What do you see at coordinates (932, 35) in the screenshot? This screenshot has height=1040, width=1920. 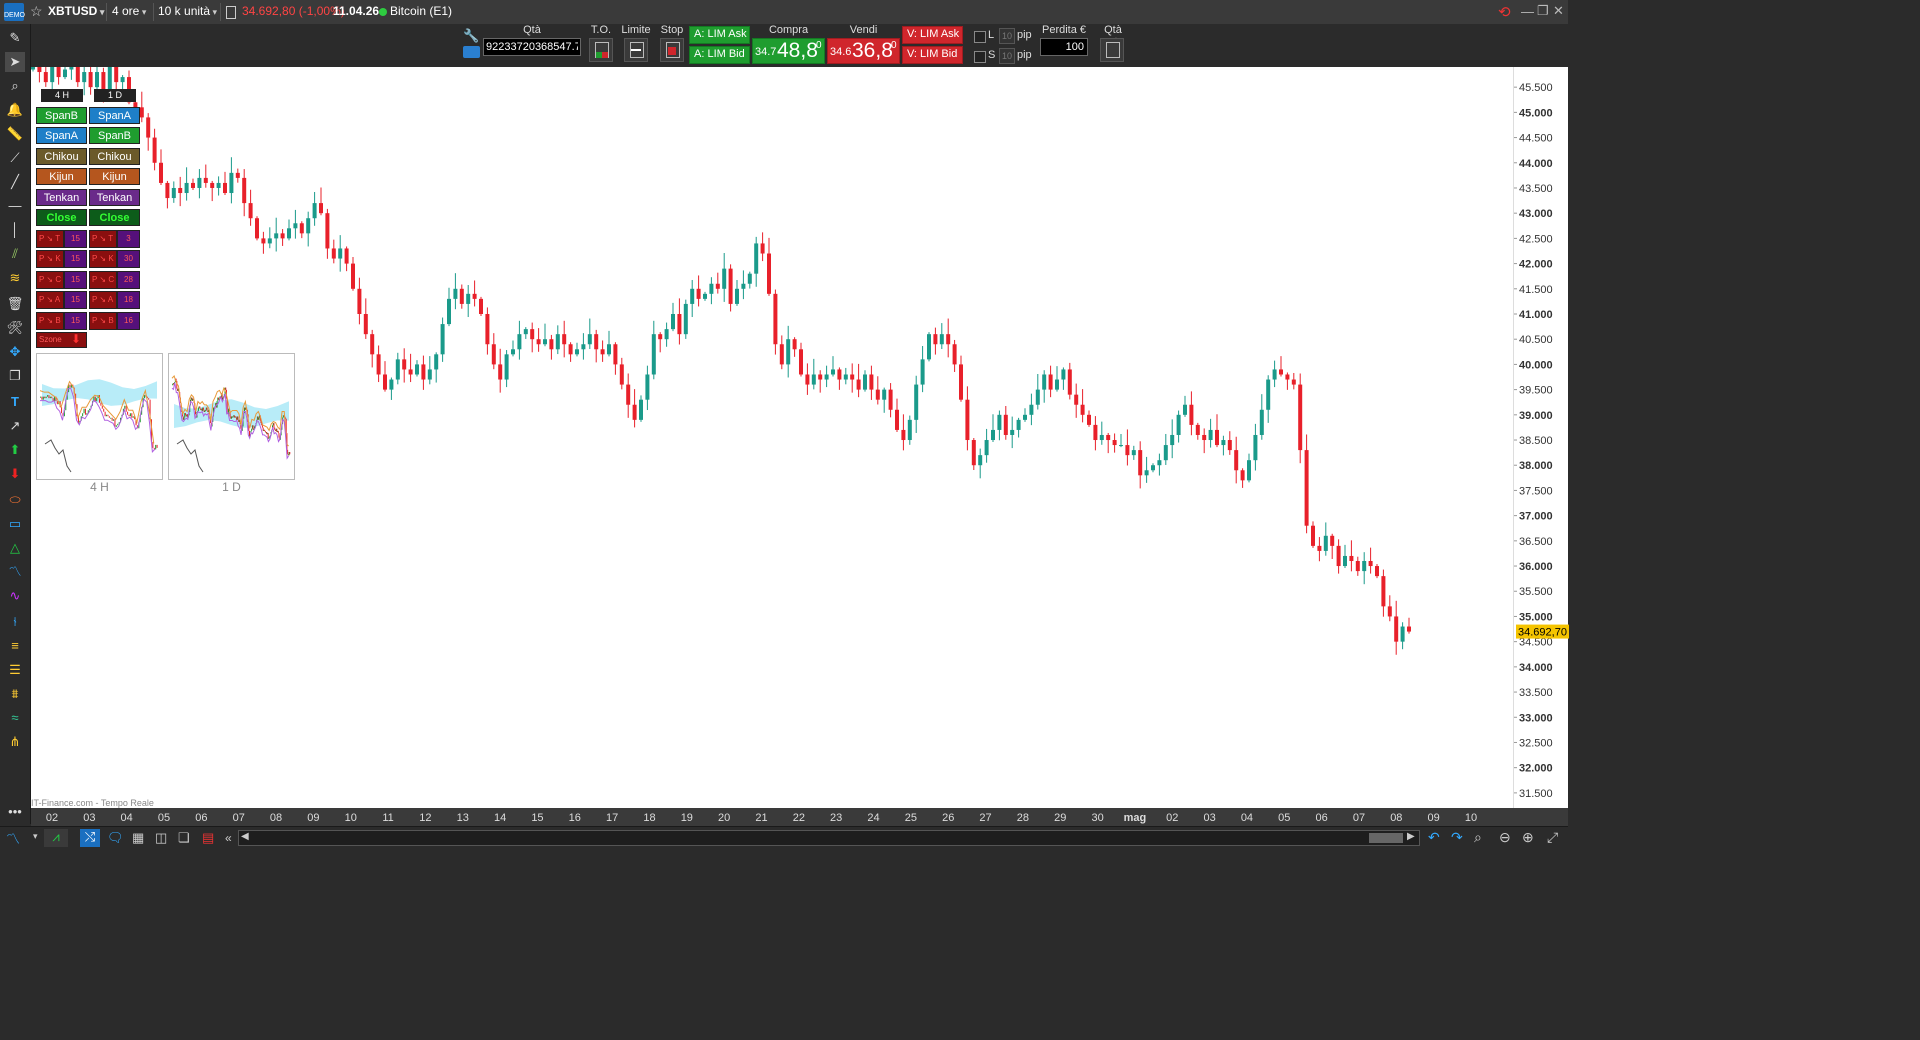 I see `sell-lim-ask-button: V: LIM Ask` at bounding box center [932, 35].